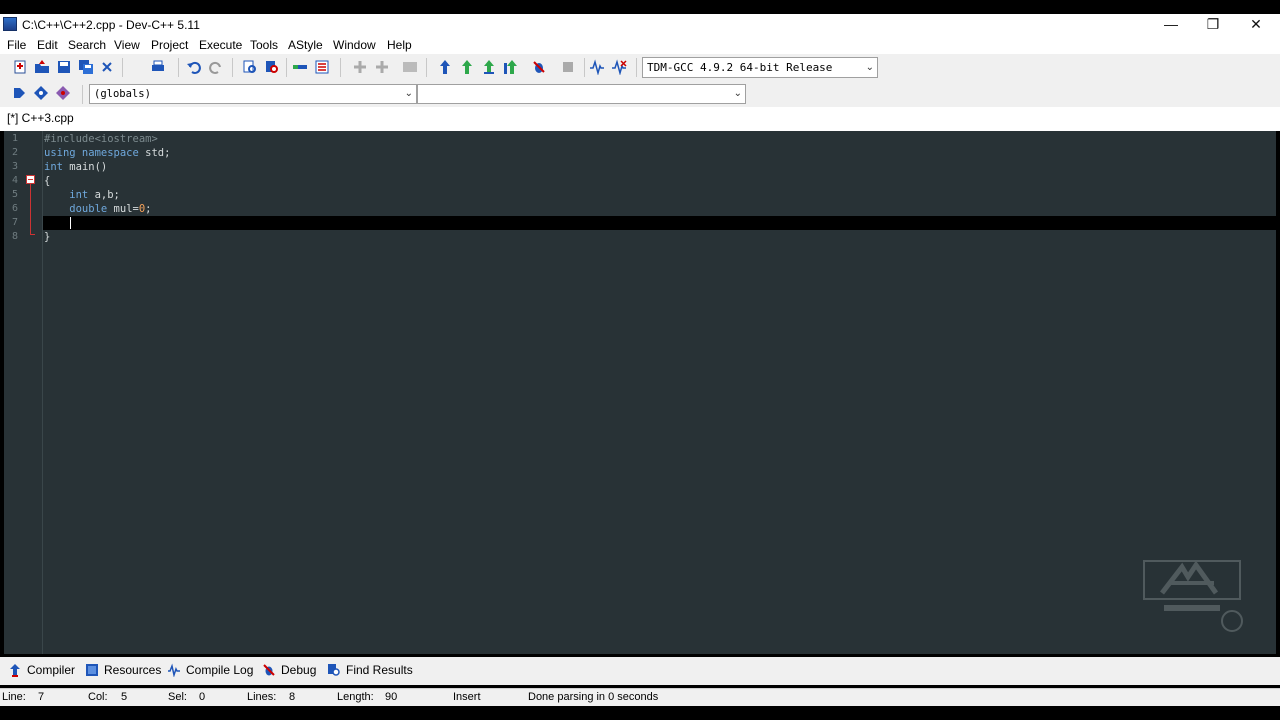  I want to click on title-bar: C:\C++\C++2.cpp - Dev-C++ 5.11 — ❐ ✕, so click(640, 25).